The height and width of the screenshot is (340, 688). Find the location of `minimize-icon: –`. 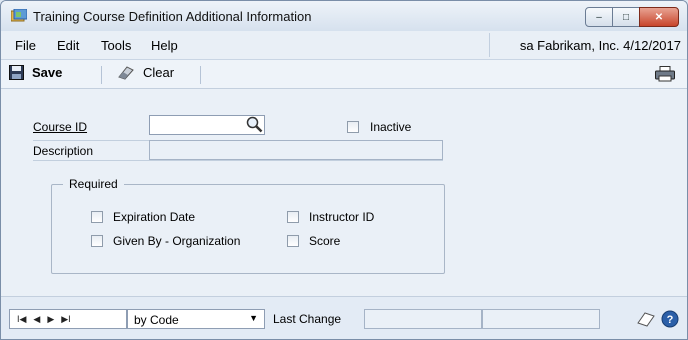

minimize-icon: – is located at coordinates (599, 17).